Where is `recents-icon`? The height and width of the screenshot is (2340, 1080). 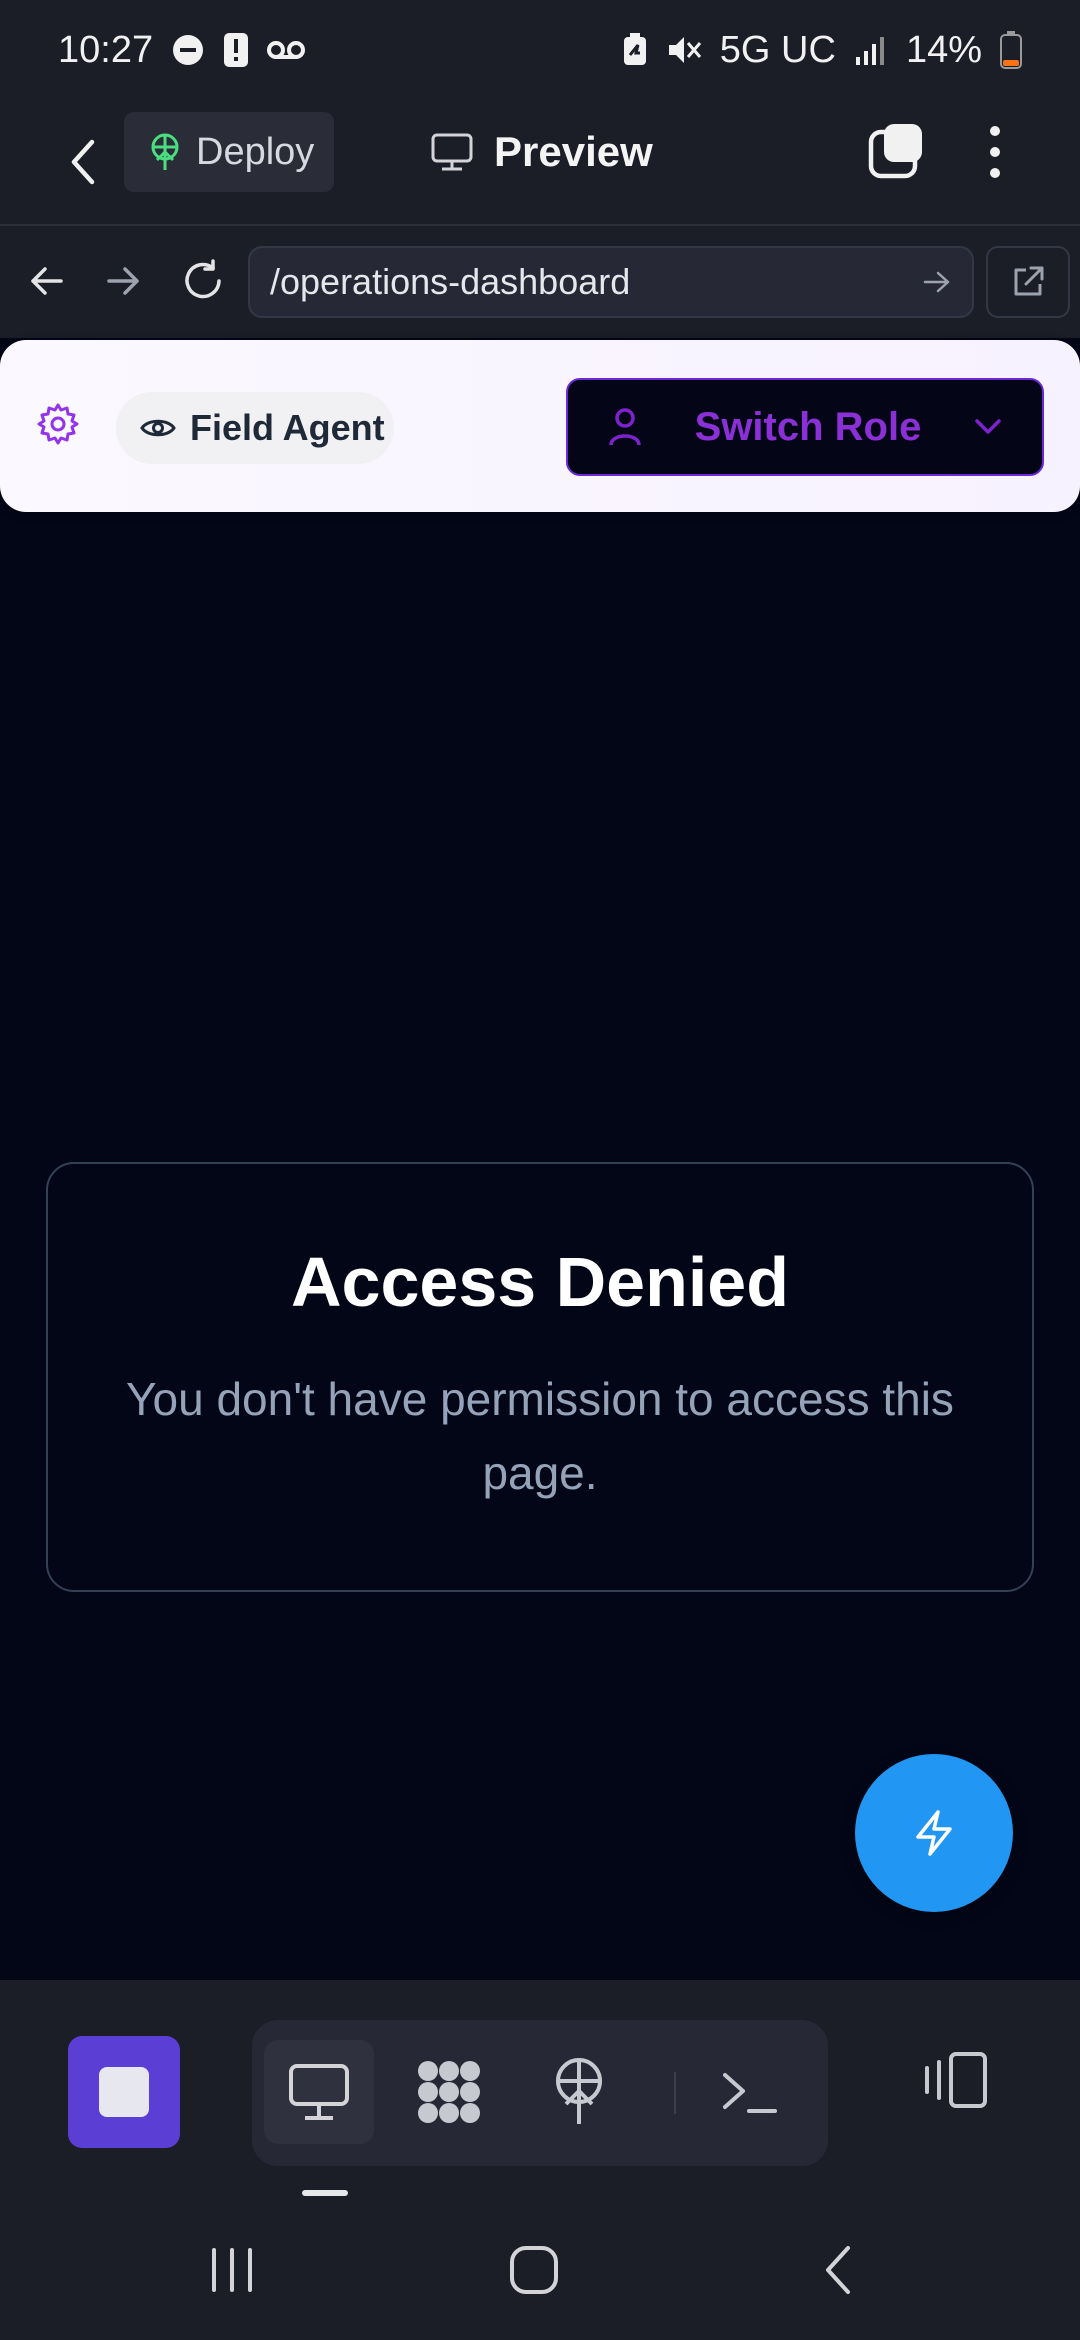
recents-icon is located at coordinates (232, 2270).